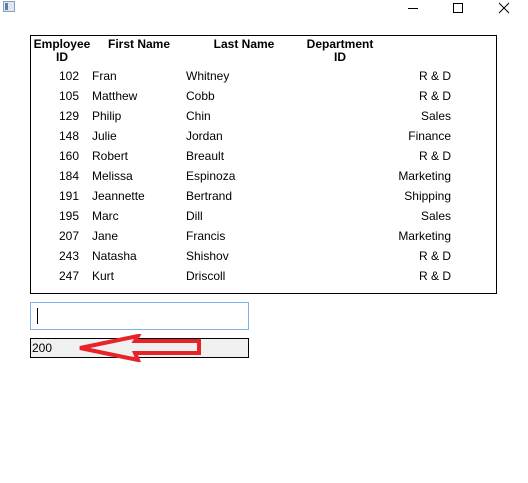 The height and width of the screenshot is (483, 528). Describe the element at coordinates (211, 176) in the screenshot. I see `cell-last-name: Espinoza` at that location.